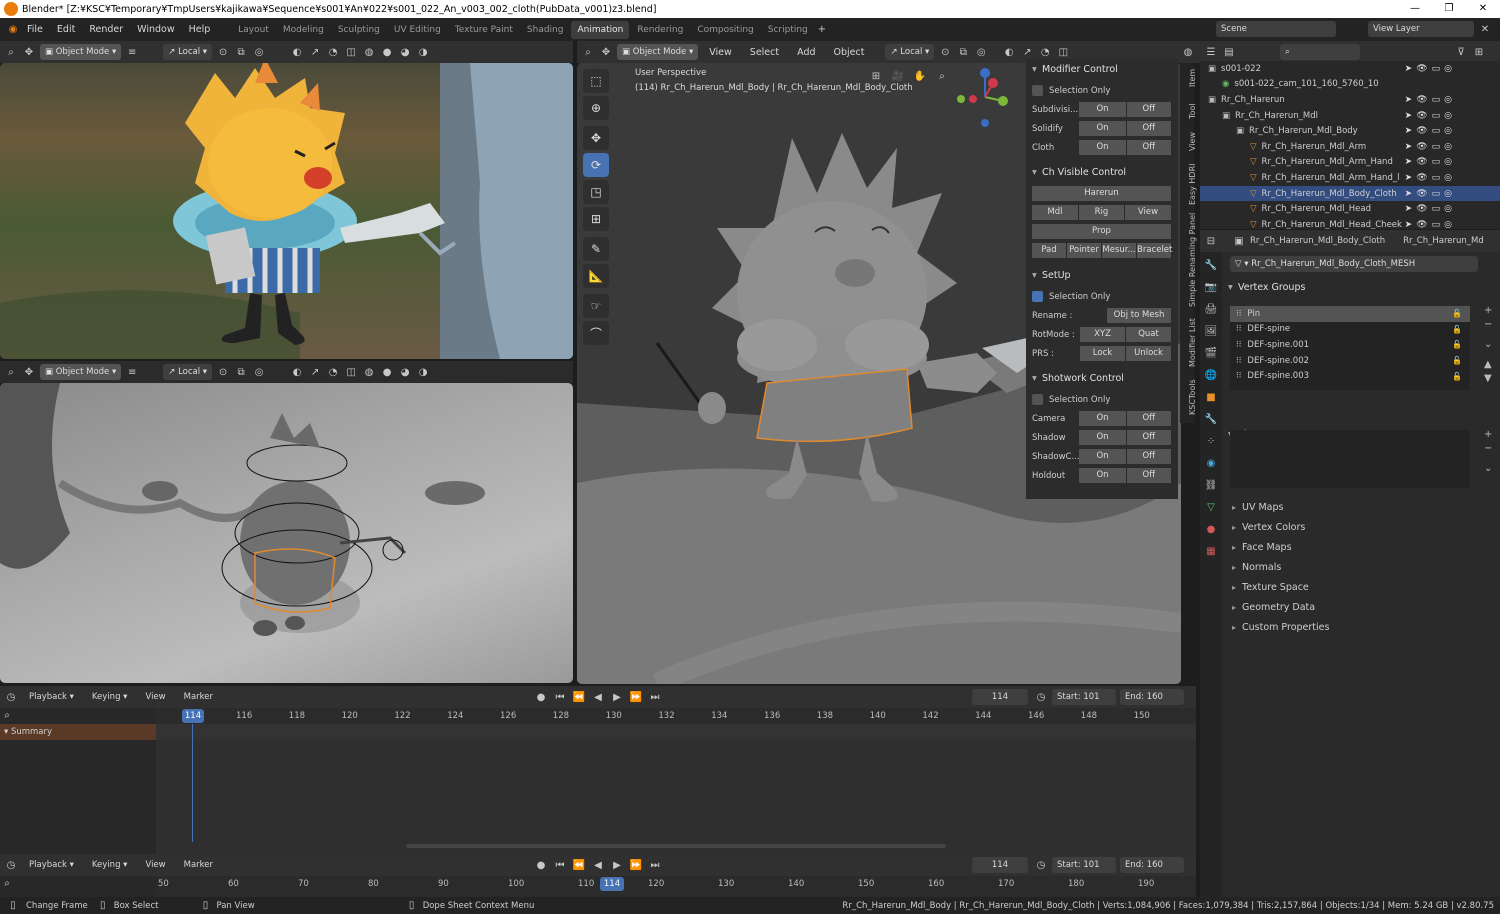 This screenshot has height=914, width=1500. Describe the element at coordinates (1192, 342) in the screenshot. I see `tab-modifier-list: Modifier List` at that location.